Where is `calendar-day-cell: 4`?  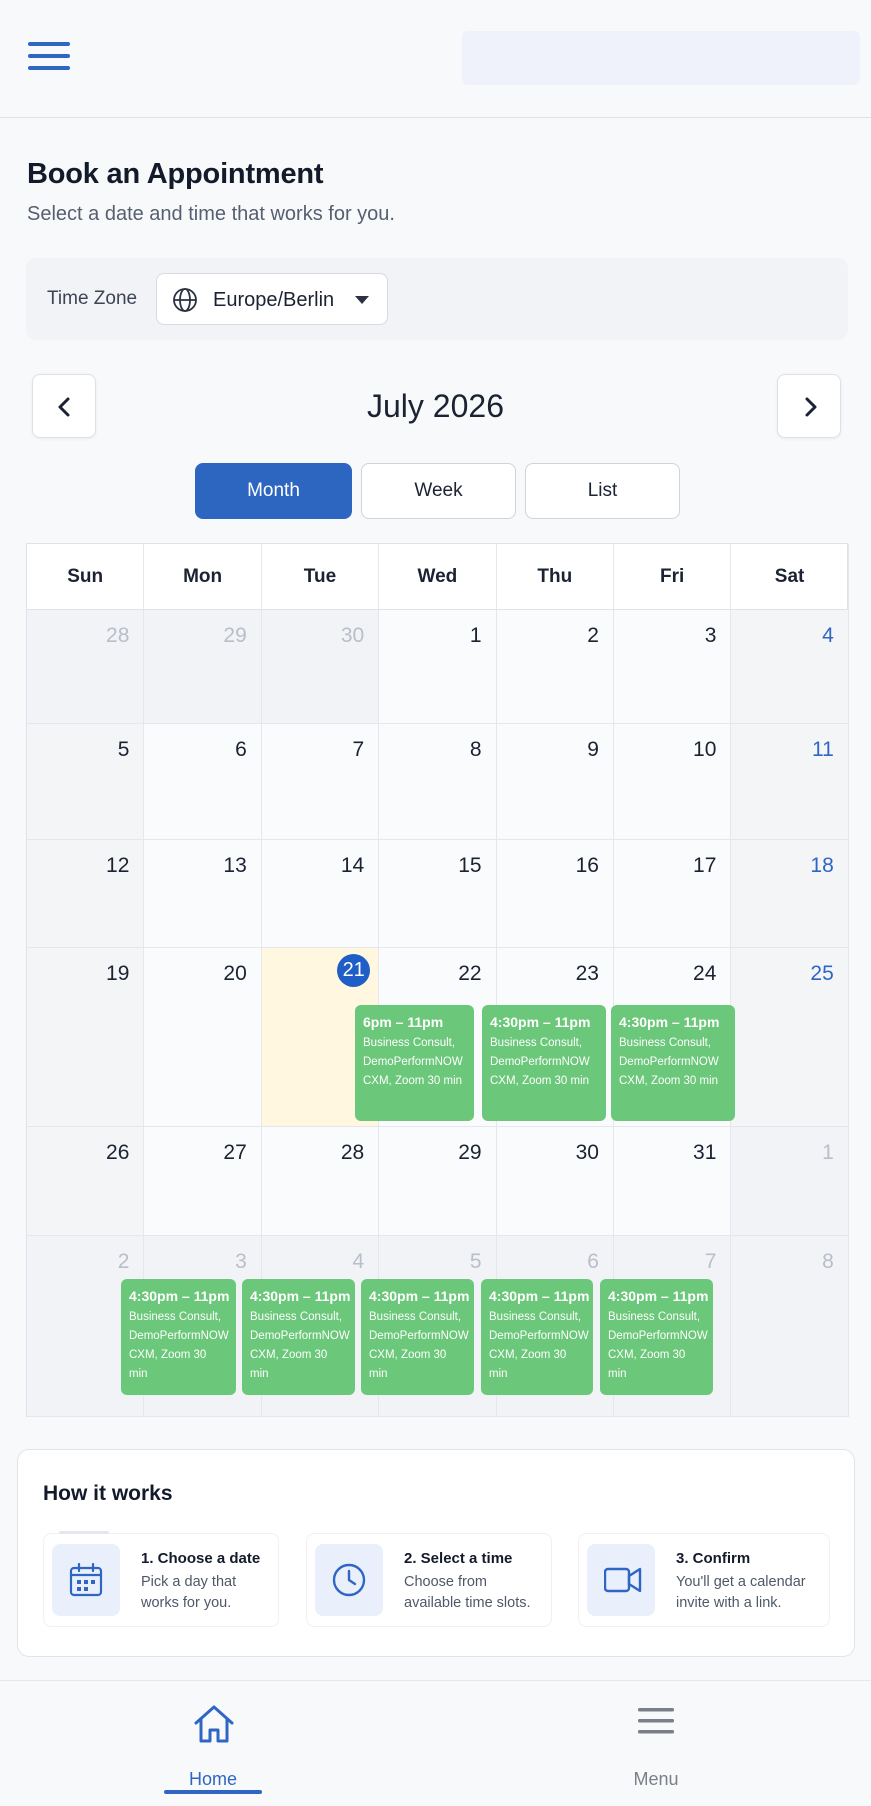
calendar-day-cell: 4 is located at coordinates (790, 667).